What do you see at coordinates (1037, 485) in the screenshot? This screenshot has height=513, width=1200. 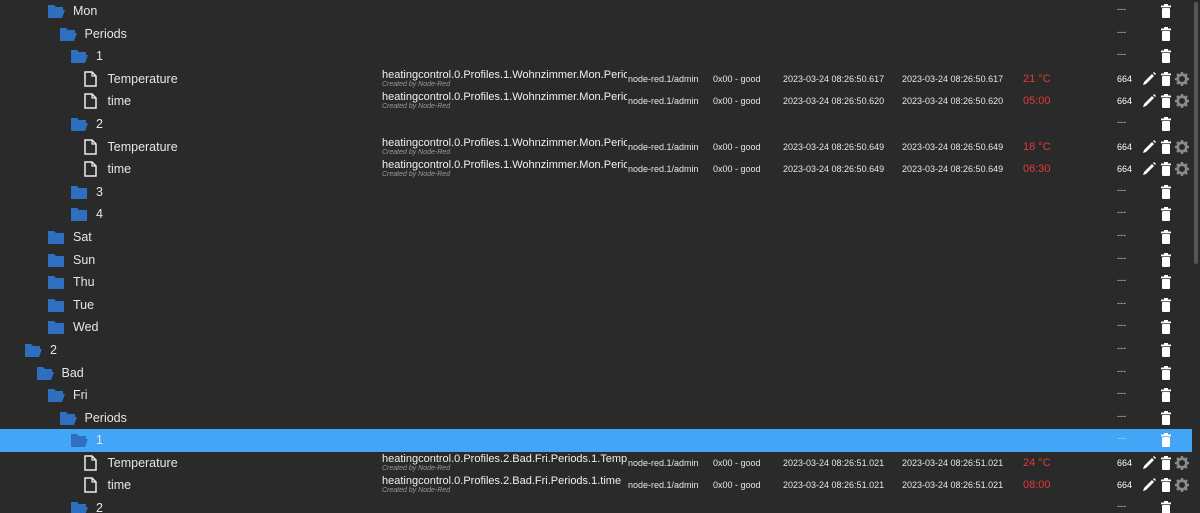 I see `state-value: 08:00` at bounding box center [1037, 485].